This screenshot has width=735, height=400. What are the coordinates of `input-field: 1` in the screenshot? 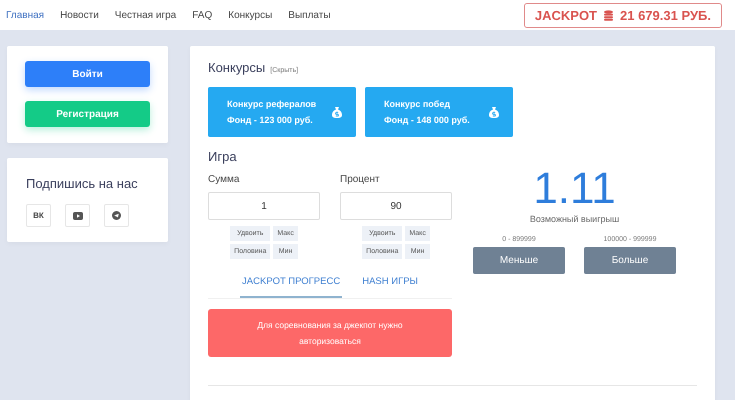 It's located at (264, 206).